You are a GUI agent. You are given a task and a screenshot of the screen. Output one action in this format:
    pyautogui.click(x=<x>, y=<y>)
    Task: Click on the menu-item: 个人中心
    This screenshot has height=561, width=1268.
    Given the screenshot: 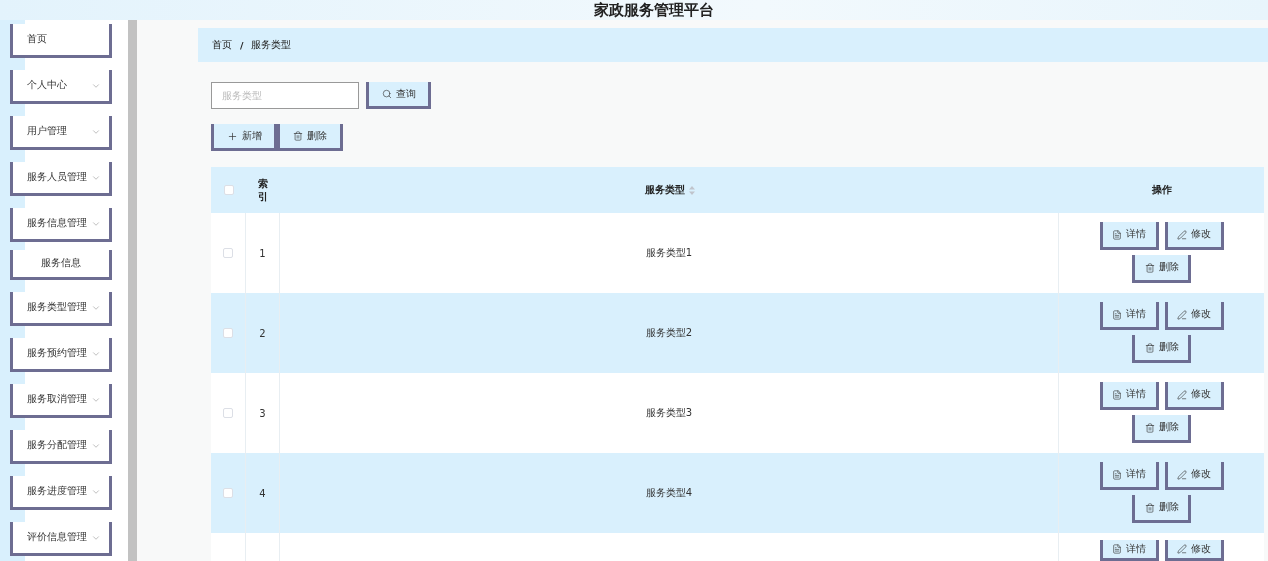 What is the action you would take?
    pyautogui.click(x=61, y=87)
    